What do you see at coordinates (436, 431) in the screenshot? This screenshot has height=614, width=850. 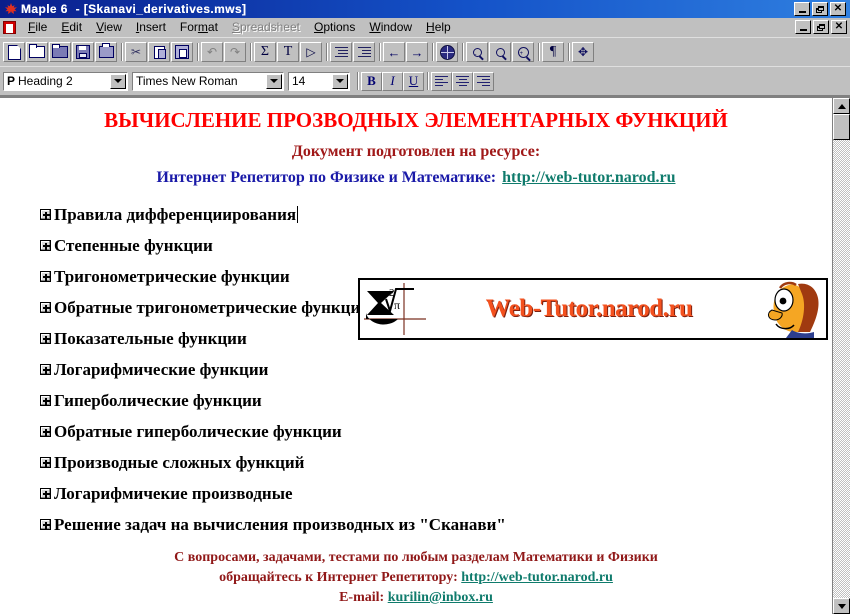 I see `list-item: Обратные гиперболические функции` at bounding box center [436, 431].